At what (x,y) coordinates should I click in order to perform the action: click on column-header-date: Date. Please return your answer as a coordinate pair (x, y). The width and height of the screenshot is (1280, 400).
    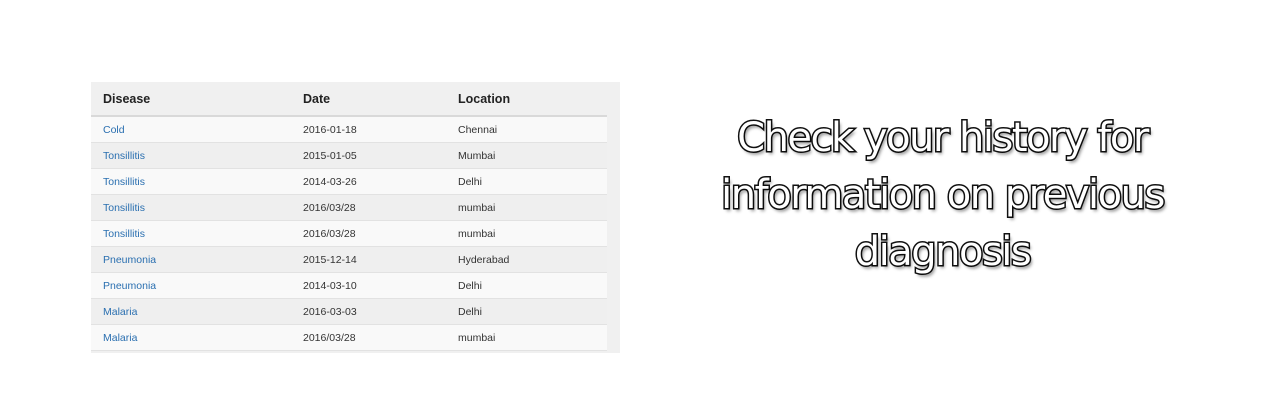
    Looking at the image, I should click on (368, 99).